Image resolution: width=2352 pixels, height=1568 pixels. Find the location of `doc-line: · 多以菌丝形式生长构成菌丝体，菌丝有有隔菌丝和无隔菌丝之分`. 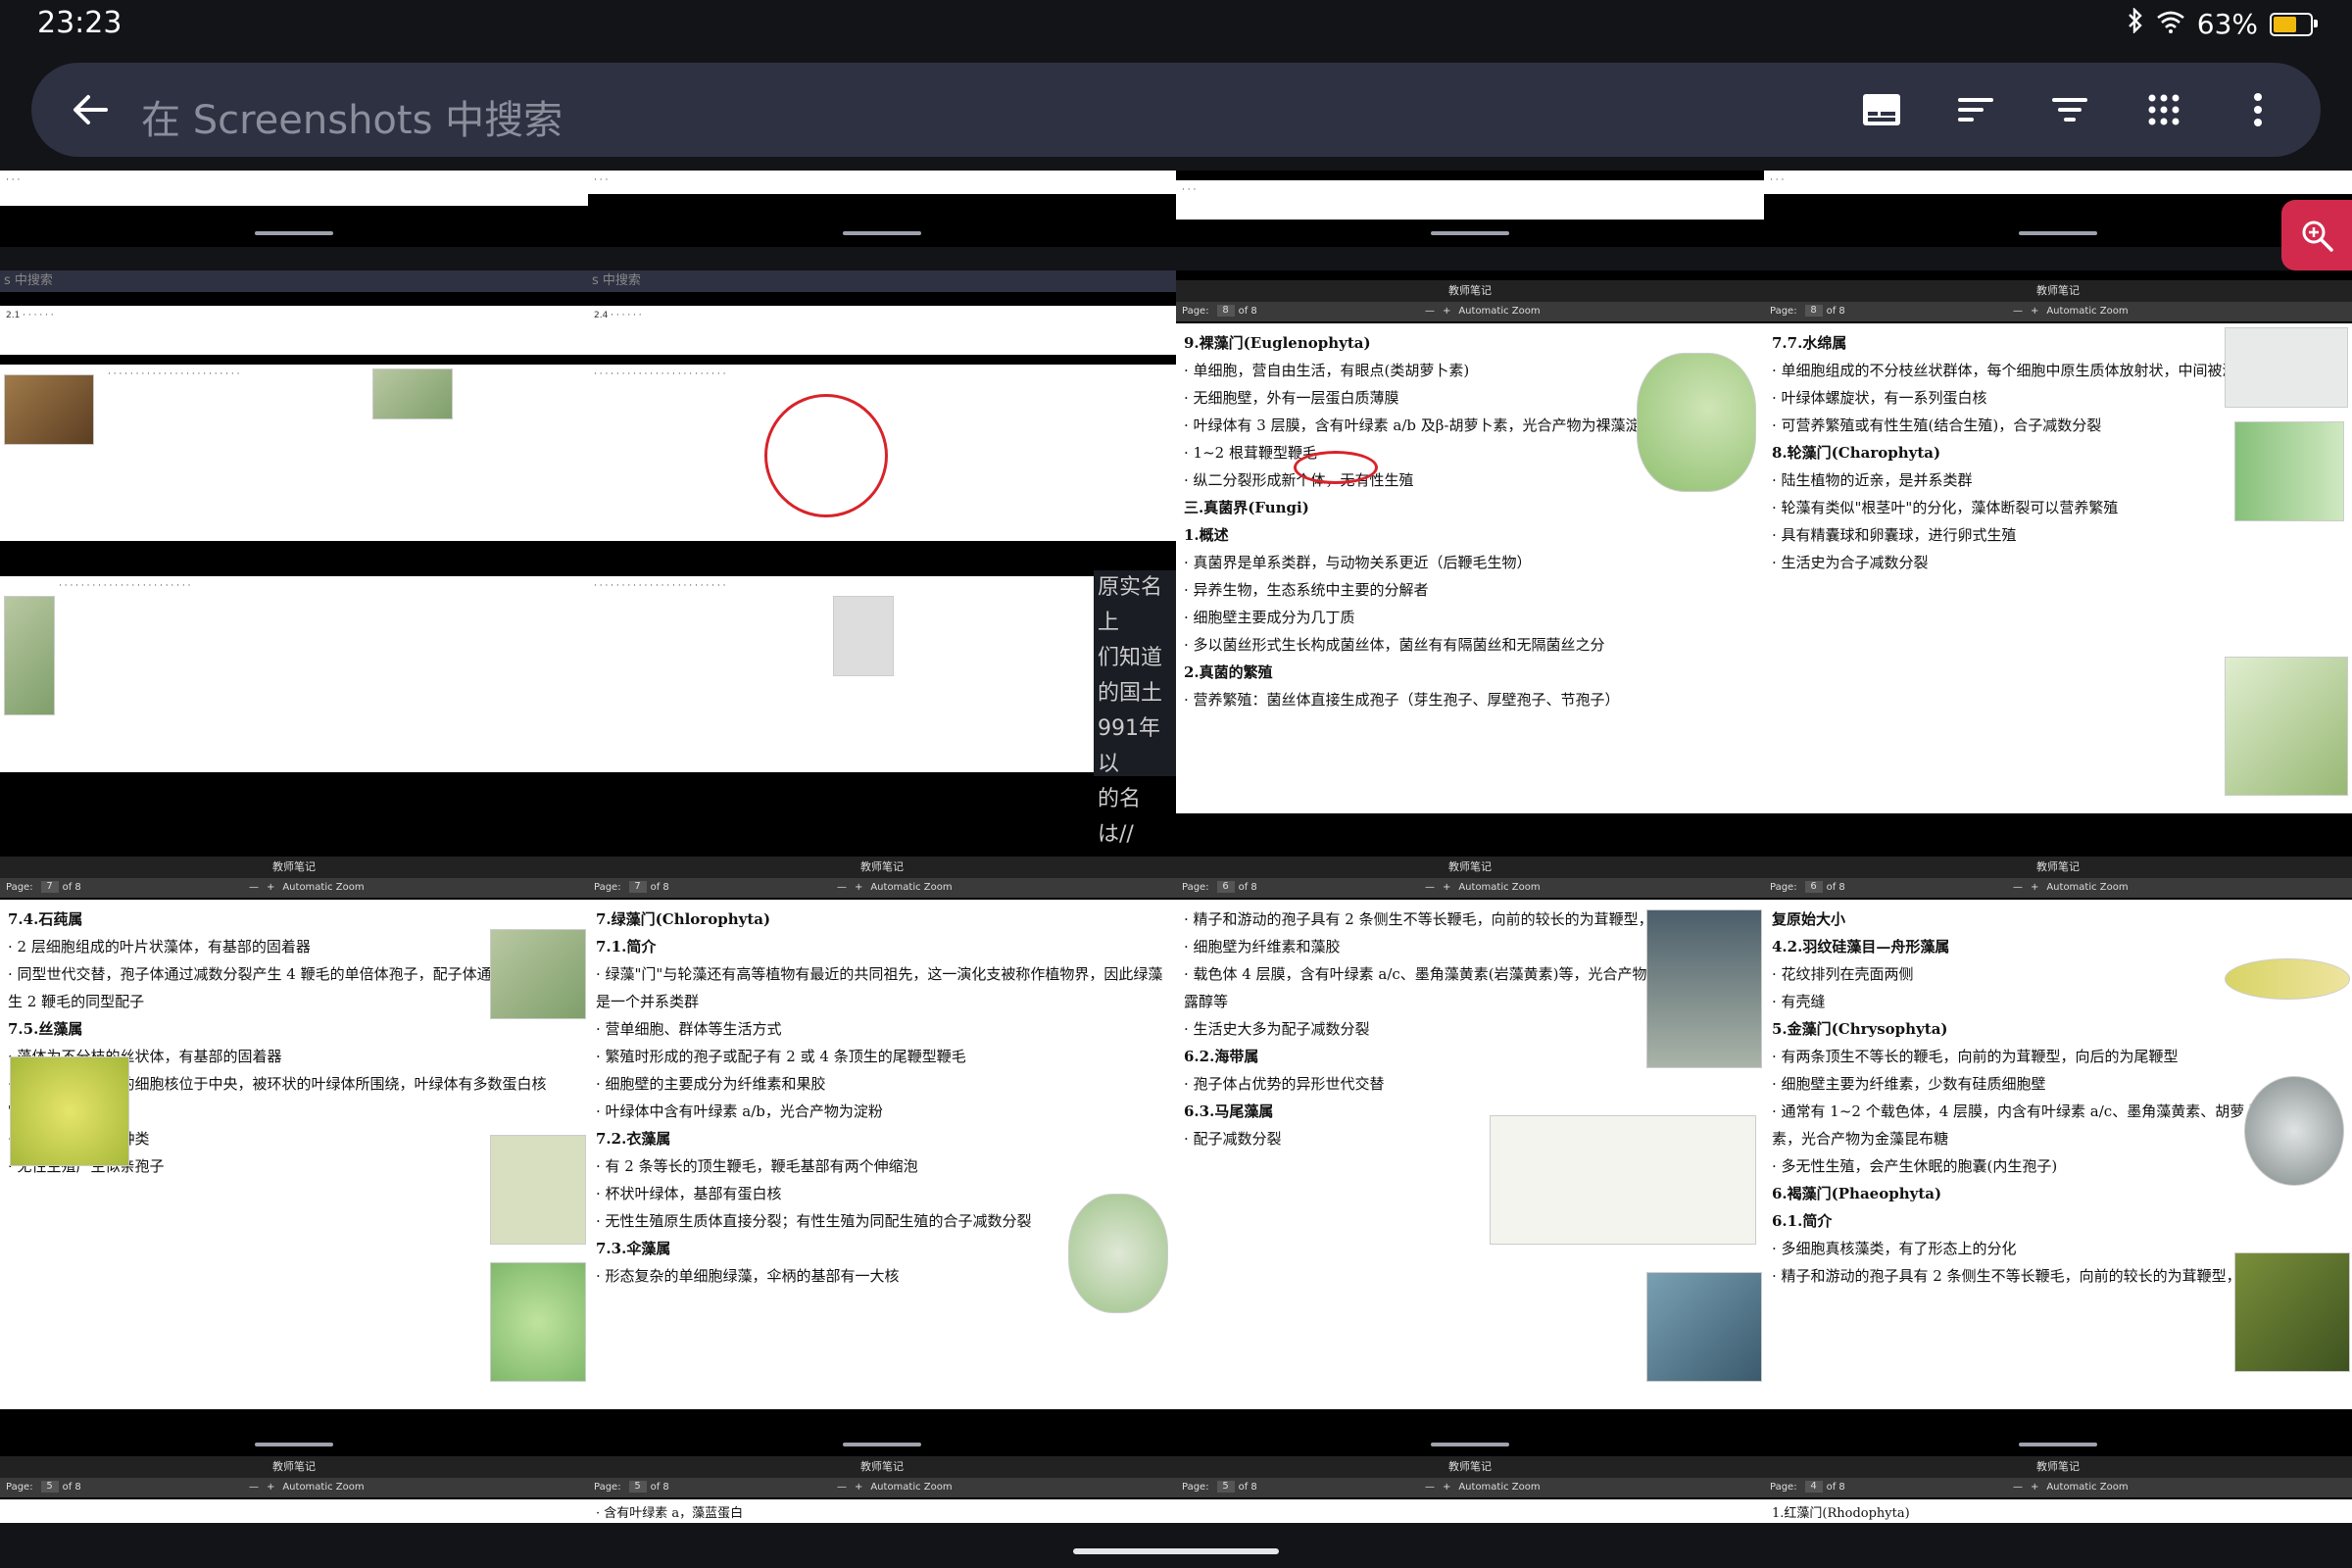

doc-line: · 多以菌丝形式生长构成菌丝体，菌丝有有隔菌丝和无隔菌丝之分 is located at coordinates (1394, 645).